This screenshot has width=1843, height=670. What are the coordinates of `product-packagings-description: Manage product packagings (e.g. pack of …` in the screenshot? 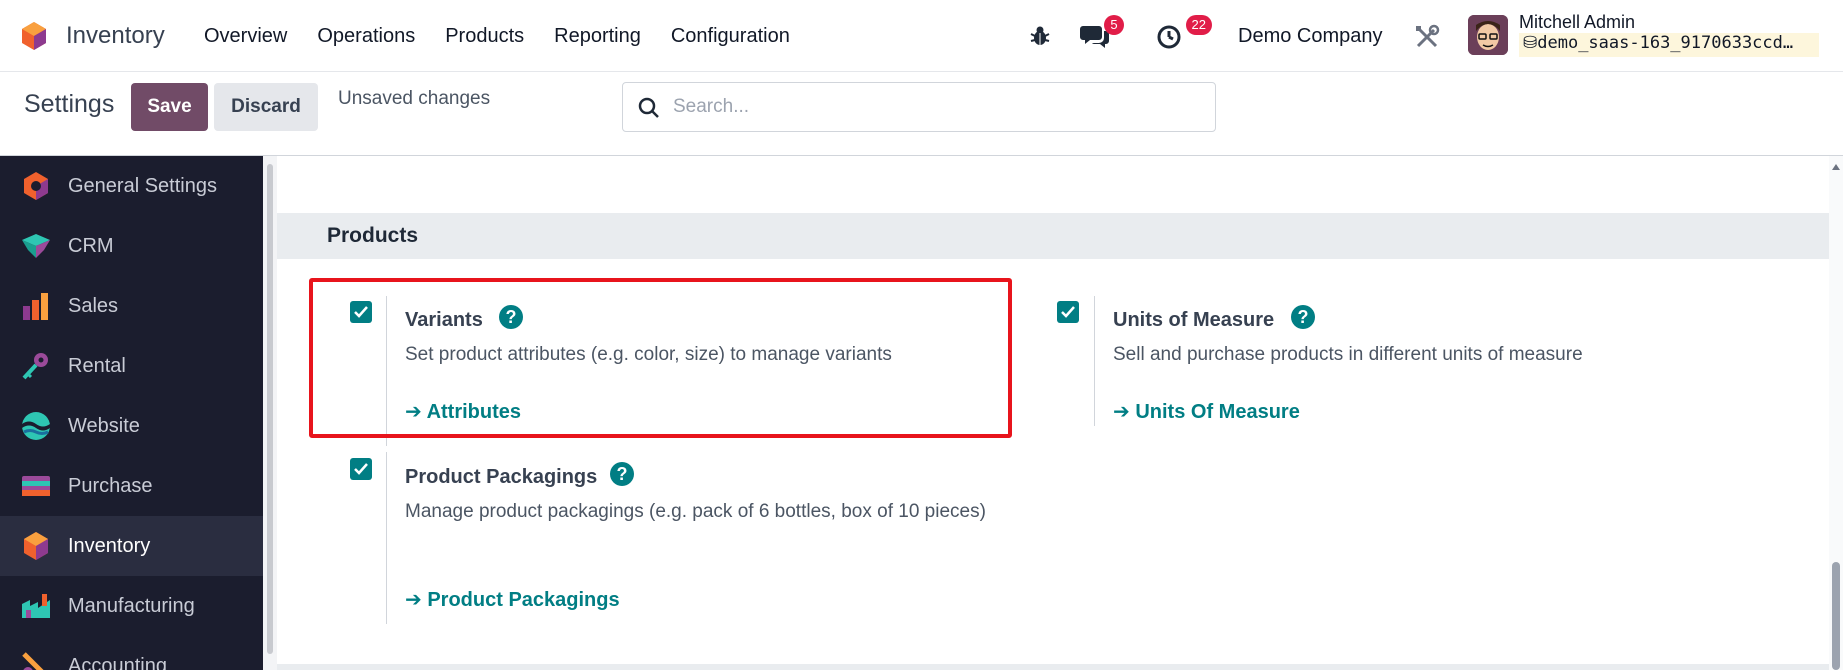 It's located at (695, 511).